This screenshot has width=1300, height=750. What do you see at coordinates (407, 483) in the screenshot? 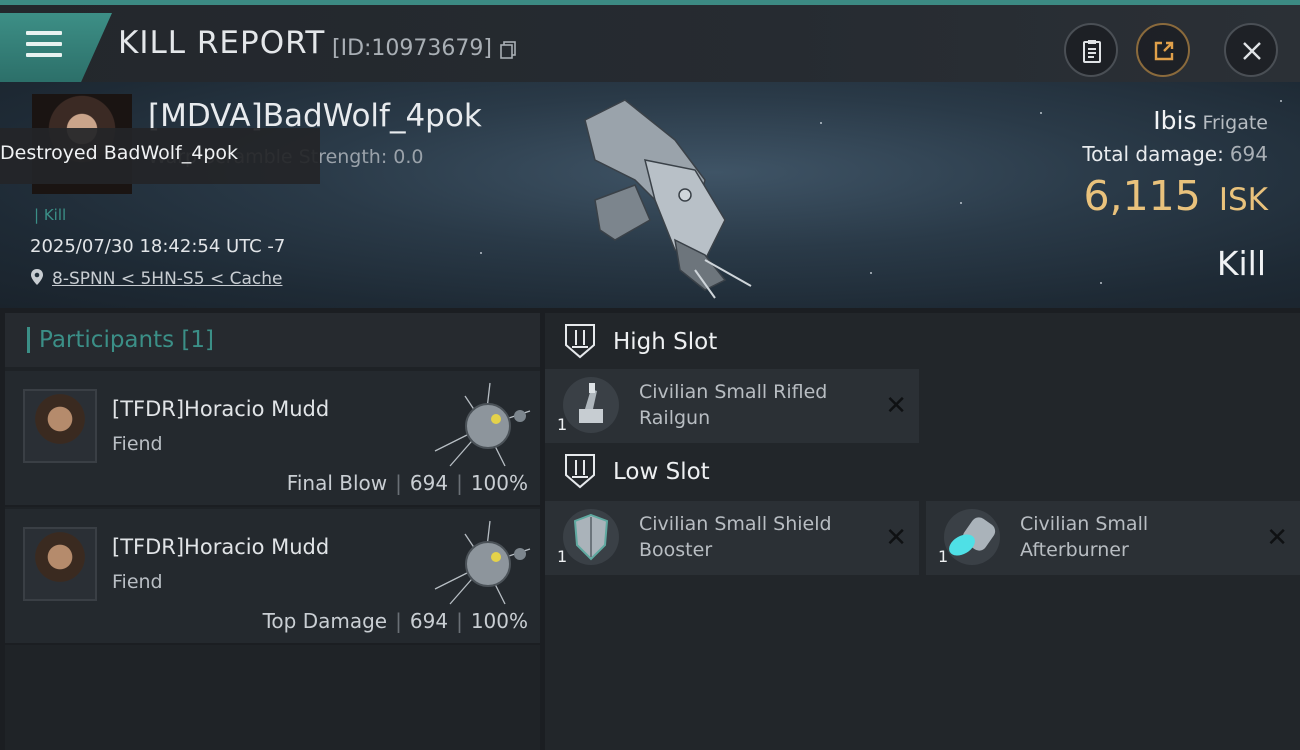
I see `participant-stats: Final Blow | 694 | 100%` at bounding box center [407, 483].